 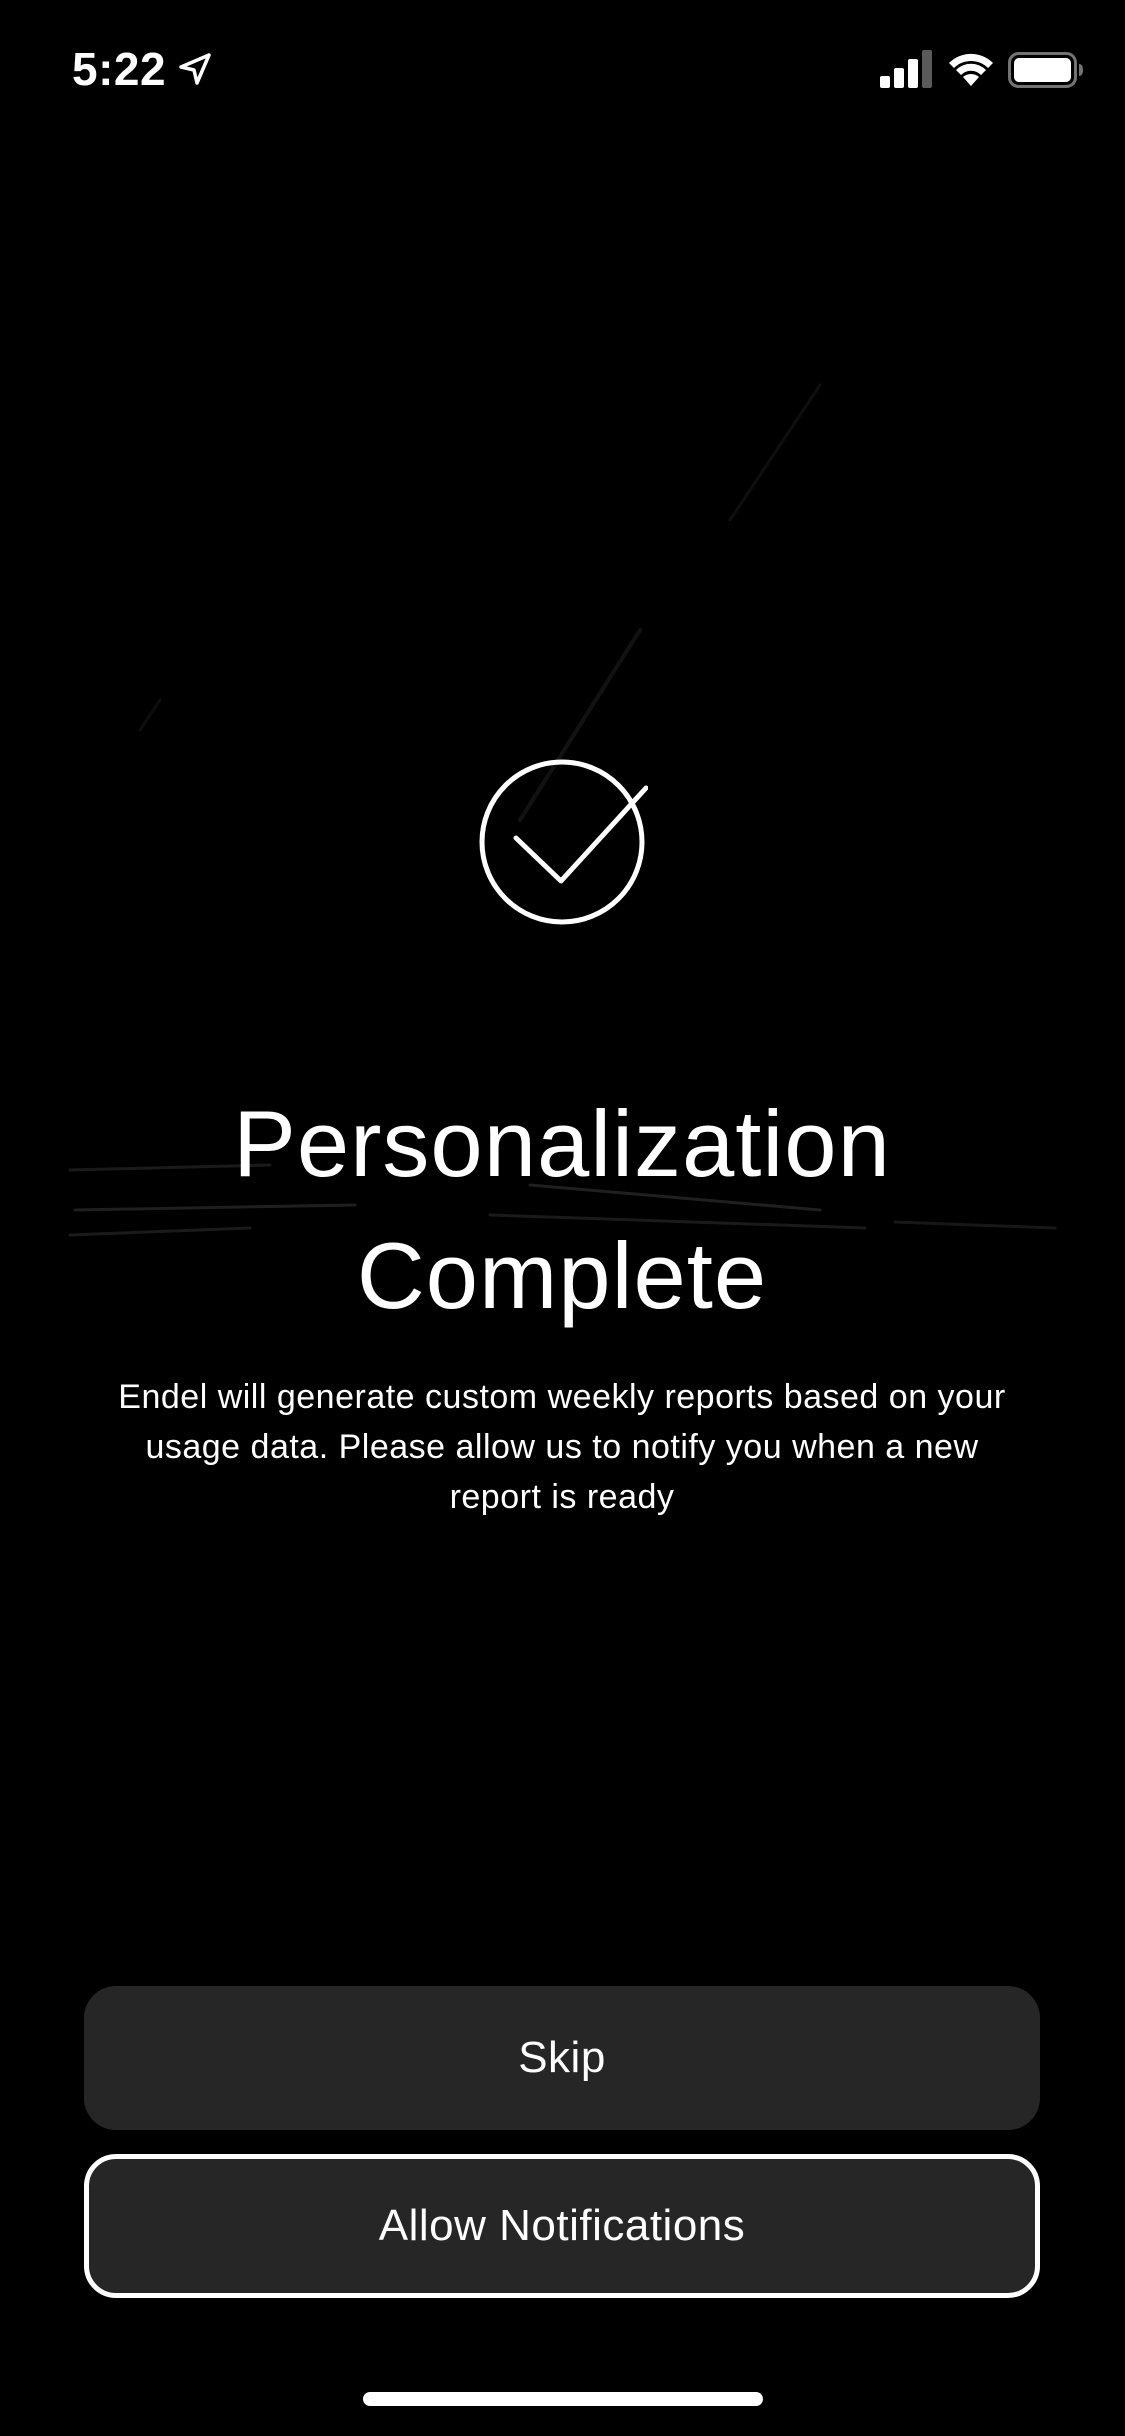 What do you see at coordinates (562, 2058) in the screenshot?
I see `skip-button: Skip` at bounding box center [562, 2058].